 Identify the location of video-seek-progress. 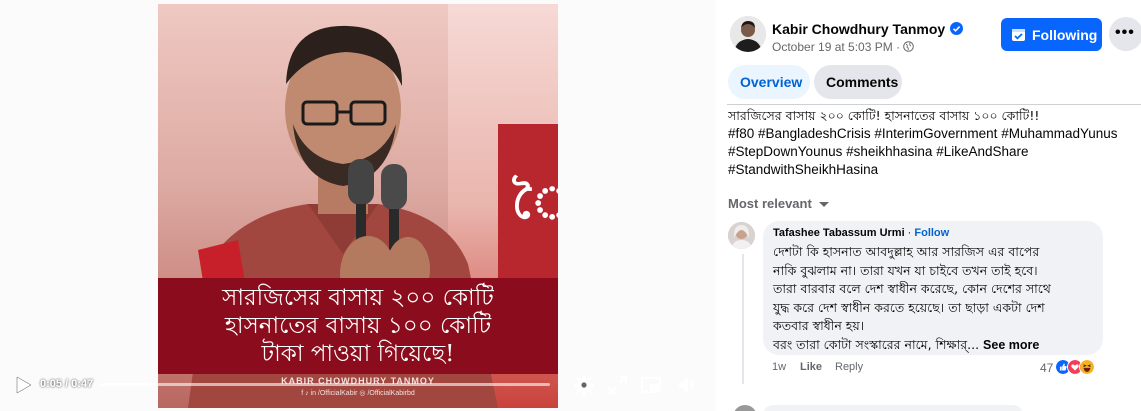
(125, 384).